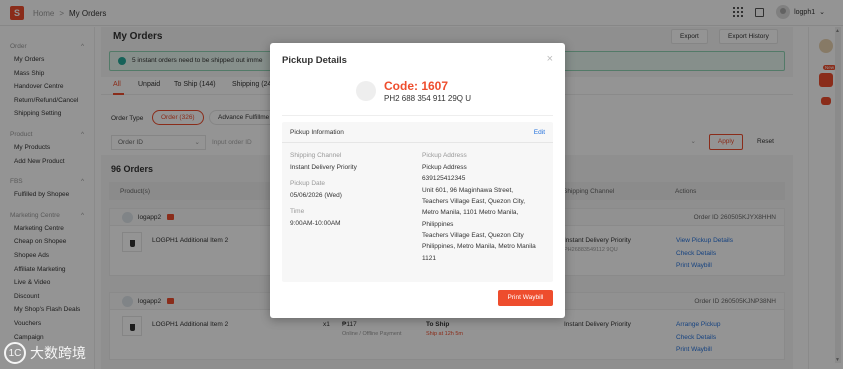 The image size is (843, 369). I want to click on watermark-logo-icon: 1C, so click(15, 353).